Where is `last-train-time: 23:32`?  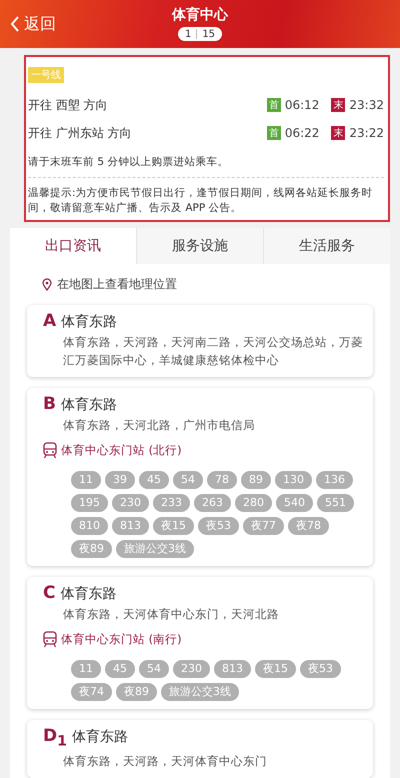 last-train-time: 23:32 is located at coordinates (366, 105).